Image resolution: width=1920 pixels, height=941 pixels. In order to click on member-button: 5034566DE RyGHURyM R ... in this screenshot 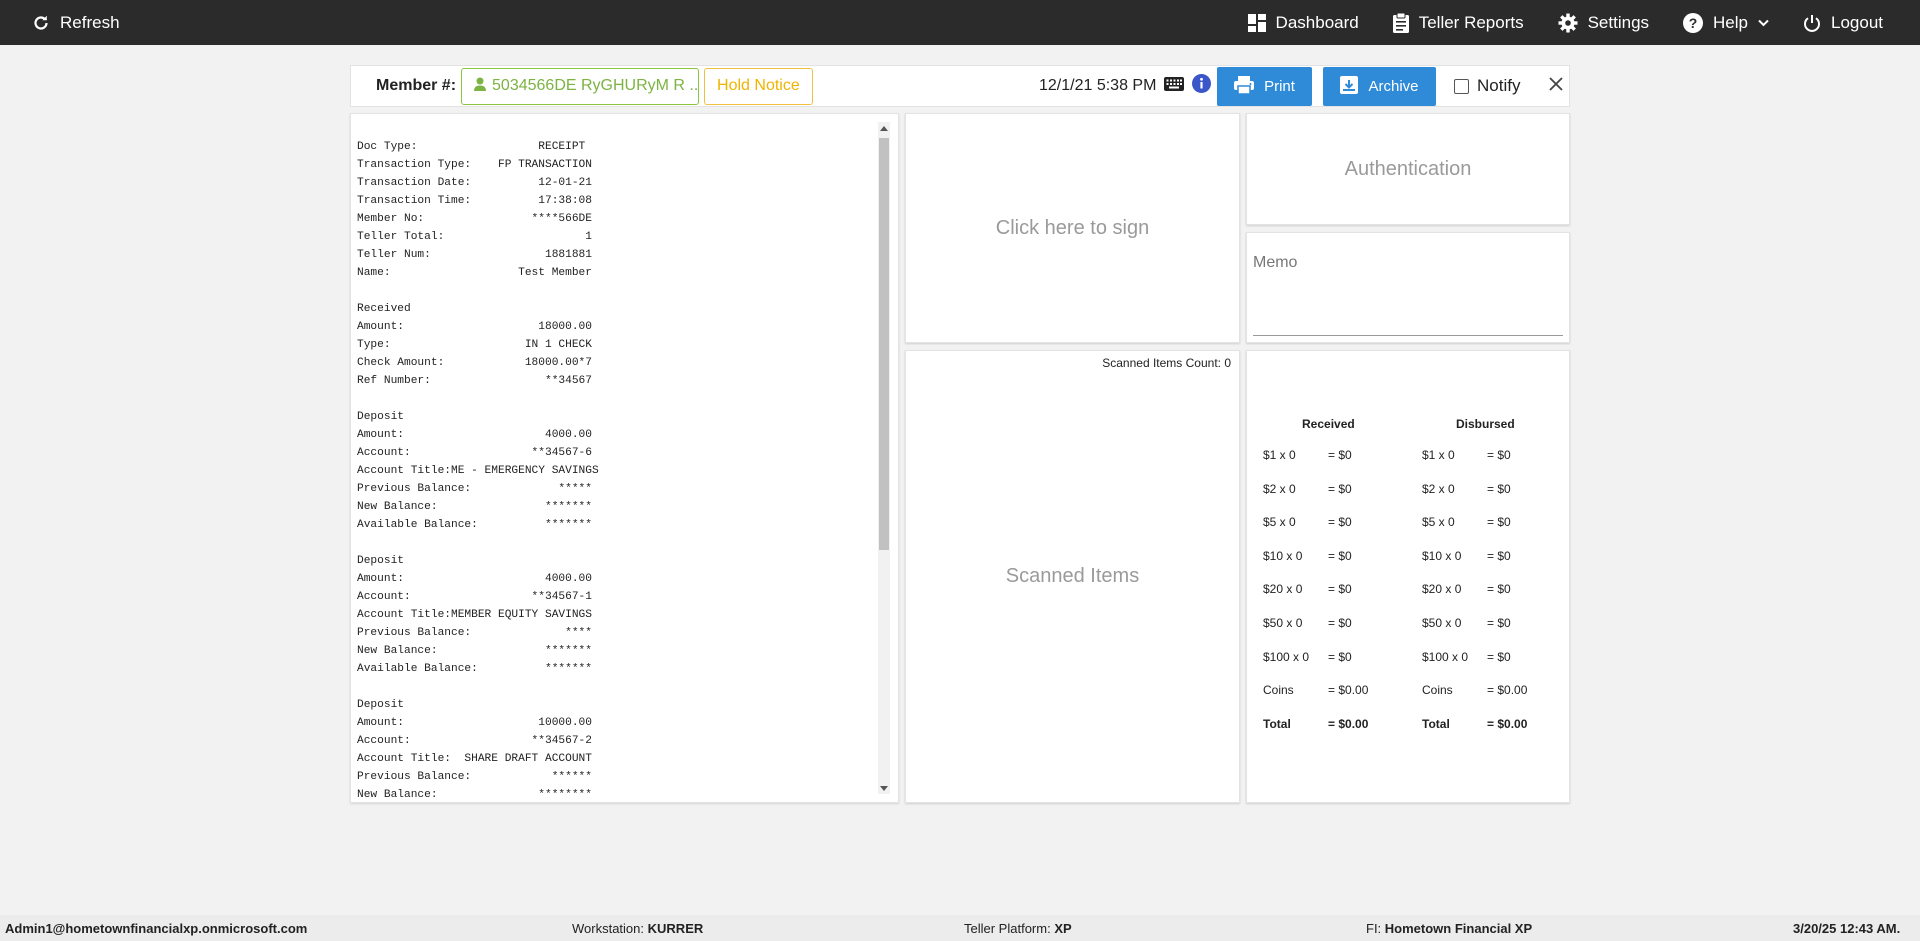, I will do `click(580, 86)`.